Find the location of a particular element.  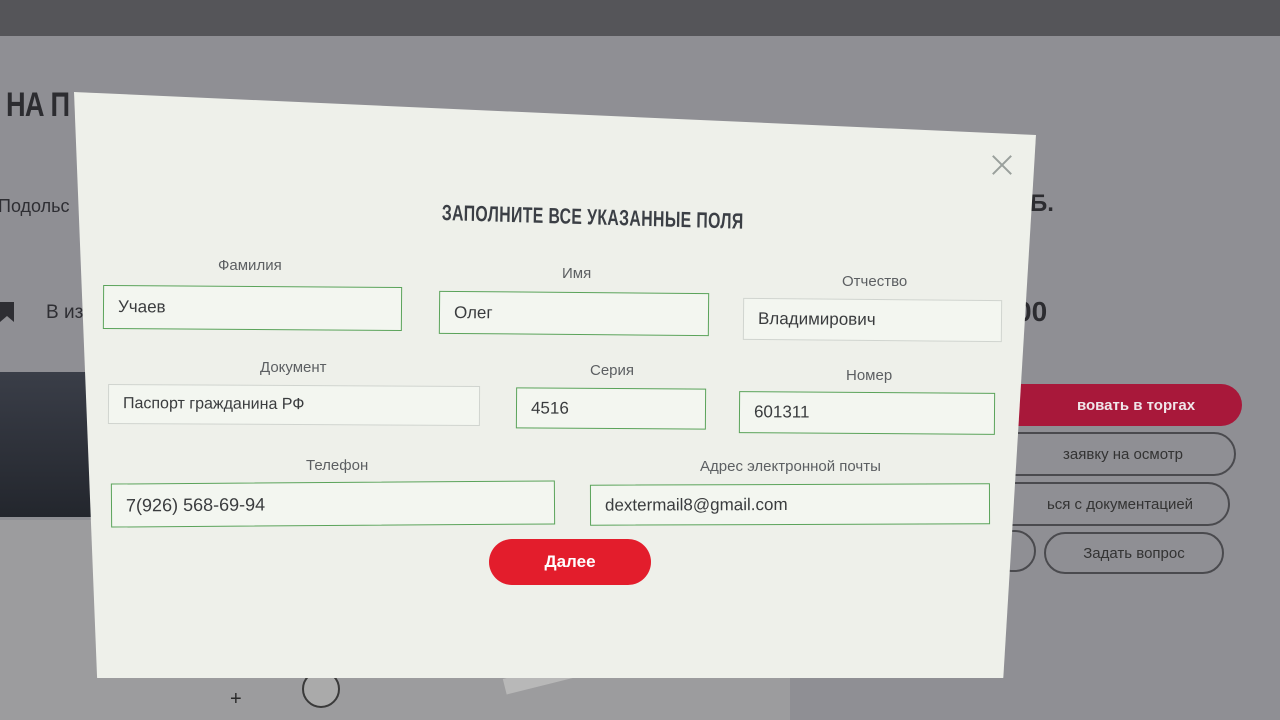

top-strip is located at coordinates (640, 18).